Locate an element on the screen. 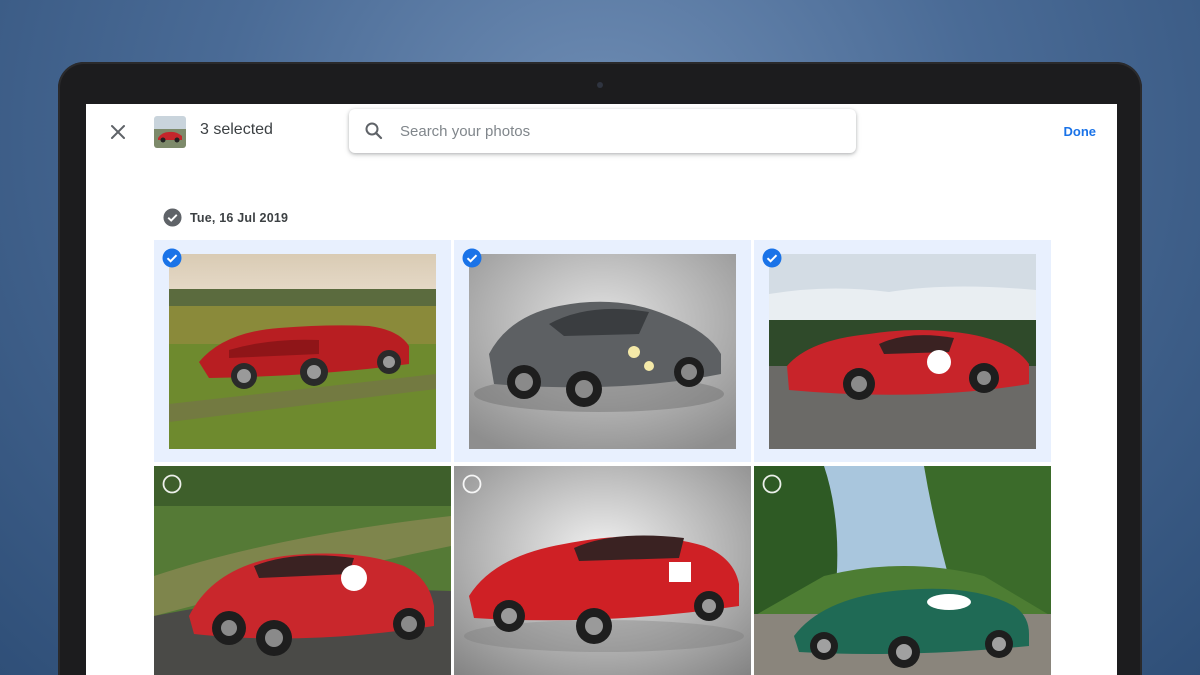 Image resolution: width=1200 pixels, height=675 pixels. photo-red-coupe-studio is located at coordinates (602, 570).